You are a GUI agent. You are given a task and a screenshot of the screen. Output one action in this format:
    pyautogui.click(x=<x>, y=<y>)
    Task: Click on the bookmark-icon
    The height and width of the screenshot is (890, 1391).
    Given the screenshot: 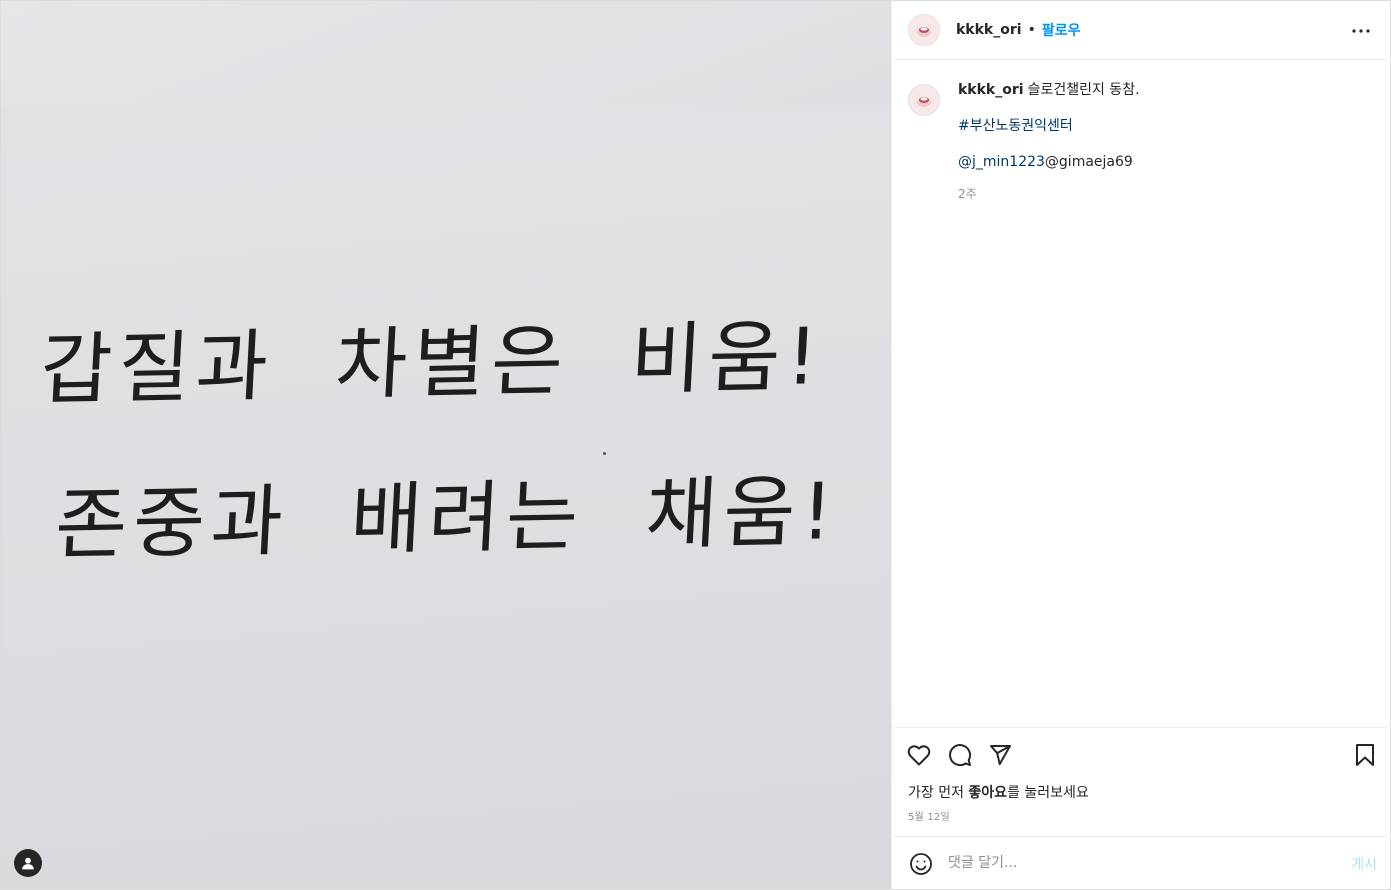 What is the action you would take?
    pyautogui.click(x=1365, y=755)
    